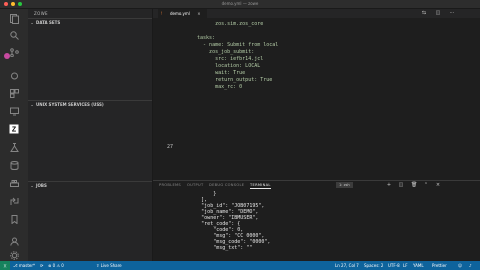  Describe the element at coordinates (344, 185) in the screenshot. I see `terminal-select: 1: zsh` at that location.